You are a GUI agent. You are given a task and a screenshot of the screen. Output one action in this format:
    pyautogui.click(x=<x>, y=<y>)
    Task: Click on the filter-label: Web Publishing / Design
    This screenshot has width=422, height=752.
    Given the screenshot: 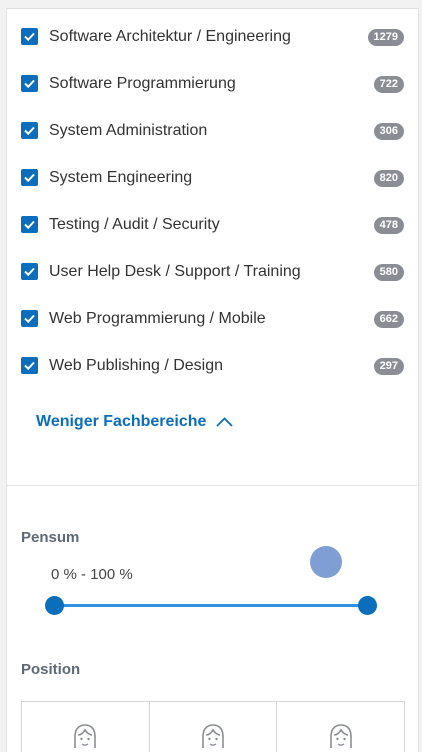 What is the action you would take?
    pyautogui.click(x=136, y=365)
    